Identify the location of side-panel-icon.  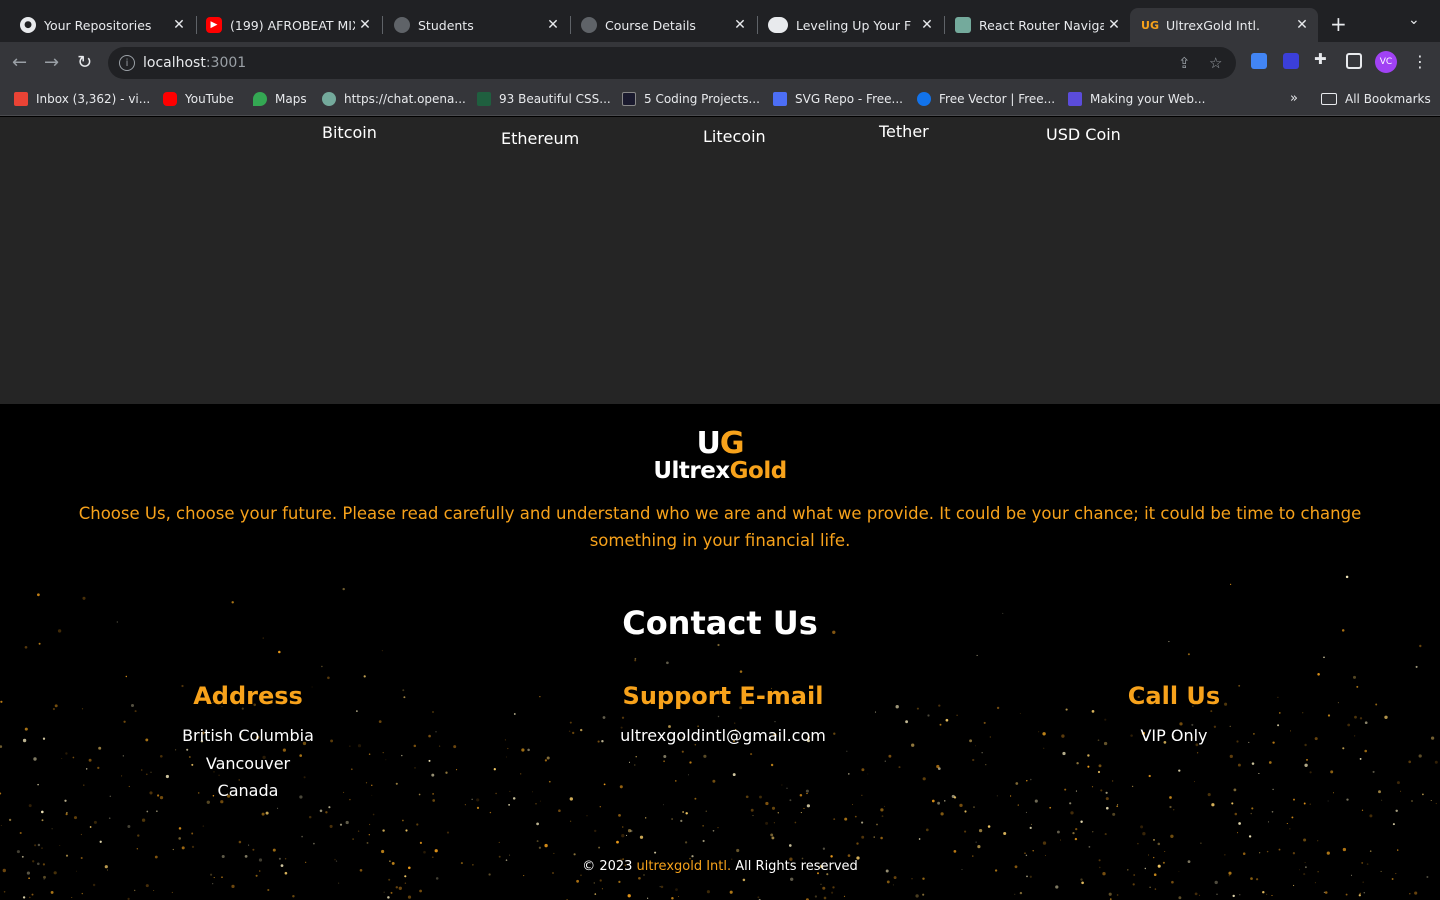
(1354, 61).